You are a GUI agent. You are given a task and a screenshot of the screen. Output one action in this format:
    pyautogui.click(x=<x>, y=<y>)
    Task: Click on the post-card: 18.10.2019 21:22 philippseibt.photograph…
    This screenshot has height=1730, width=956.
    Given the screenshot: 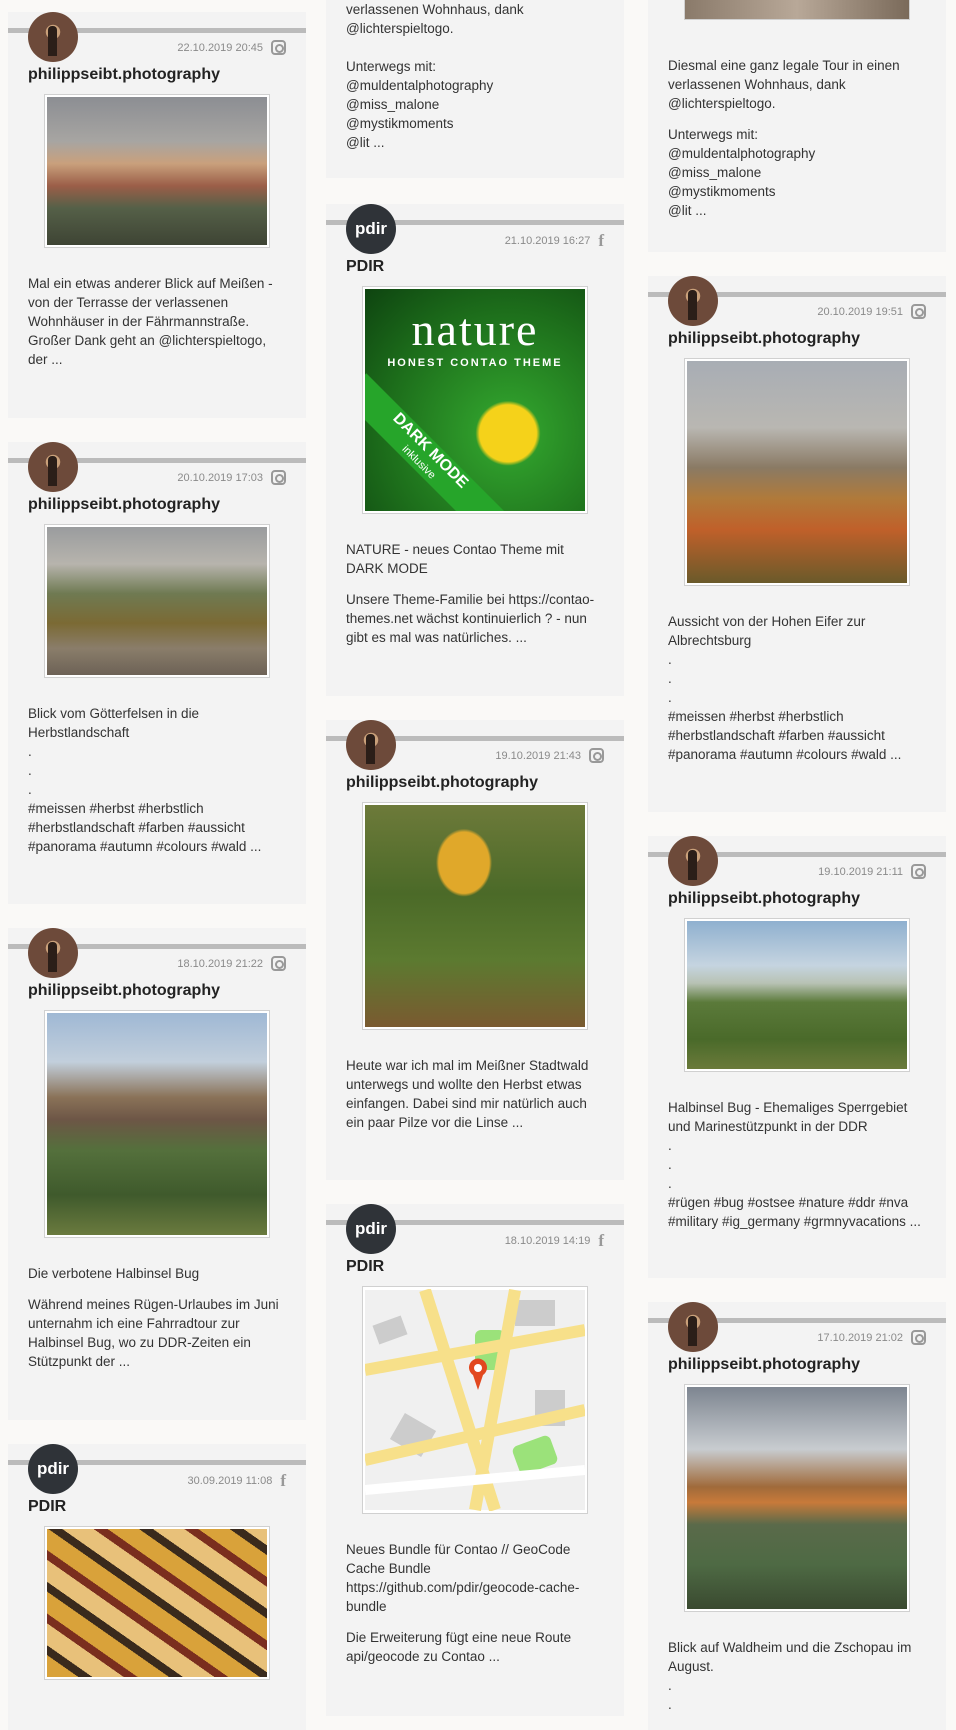 What is the action you would take?
    pyautogui.click(x=157, y=1174)
    